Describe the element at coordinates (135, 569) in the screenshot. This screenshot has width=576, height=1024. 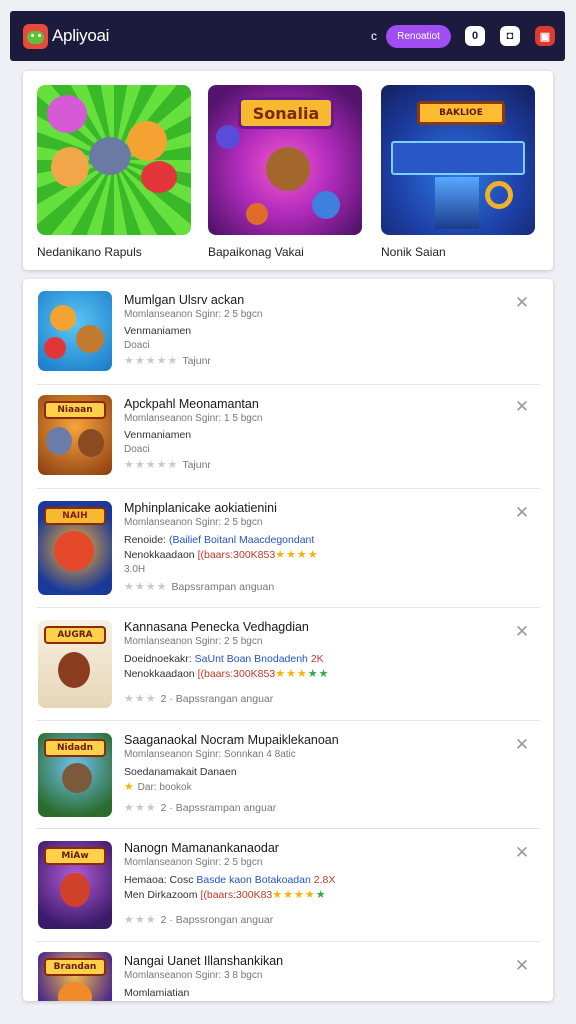
I see `game-meta: 3.0H` at that location.